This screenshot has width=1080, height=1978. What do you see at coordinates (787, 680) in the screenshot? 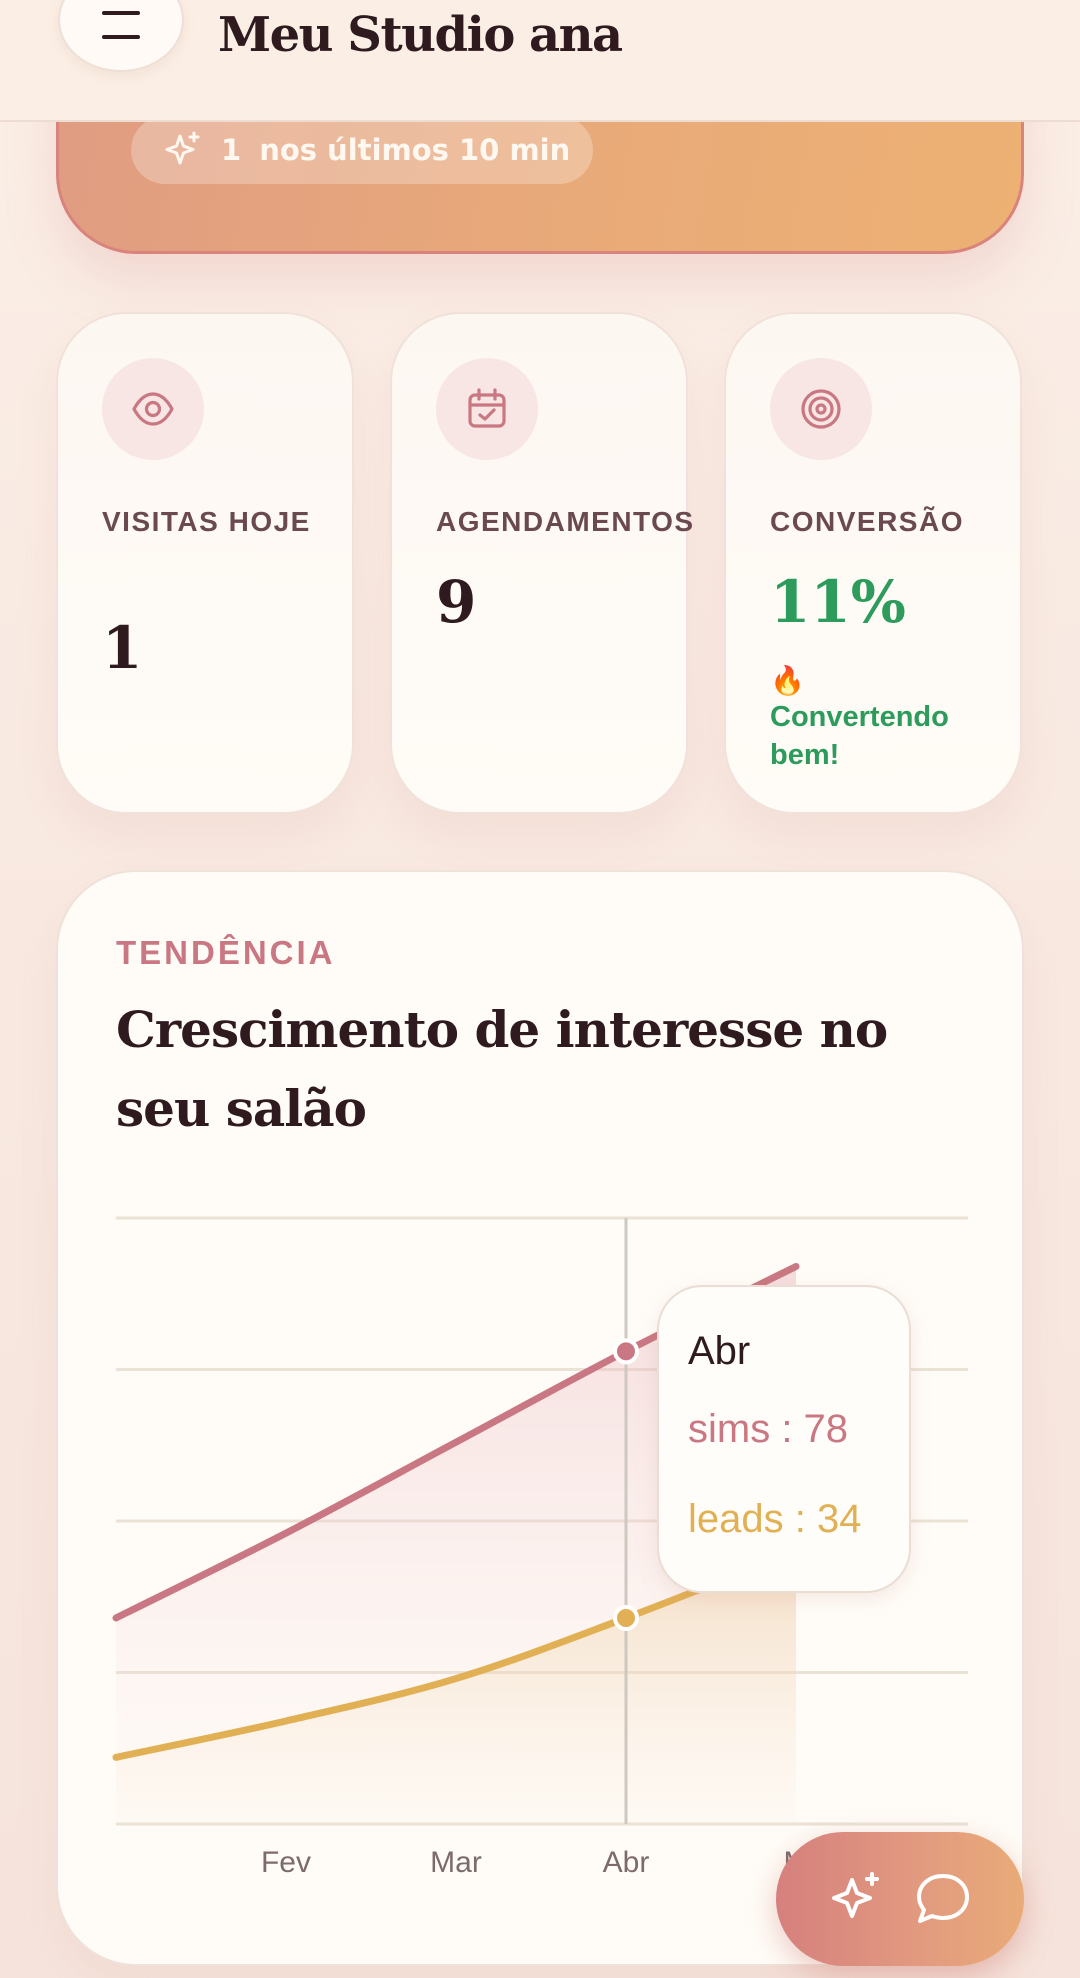
I see `fire-icon: 🔥` at bounding box center [787, 680].